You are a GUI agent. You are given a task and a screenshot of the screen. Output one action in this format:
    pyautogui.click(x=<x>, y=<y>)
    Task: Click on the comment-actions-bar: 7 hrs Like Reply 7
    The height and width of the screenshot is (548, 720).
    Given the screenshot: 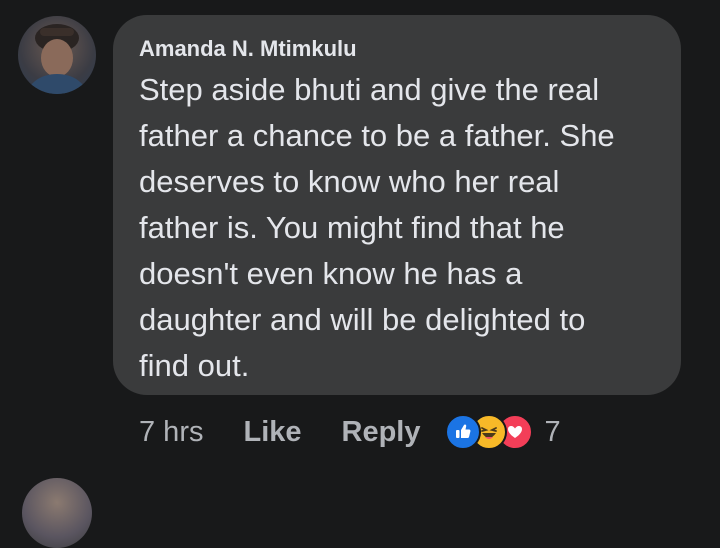 What is the action you would take?
    pyautogui.click(x=350, y=432)
    